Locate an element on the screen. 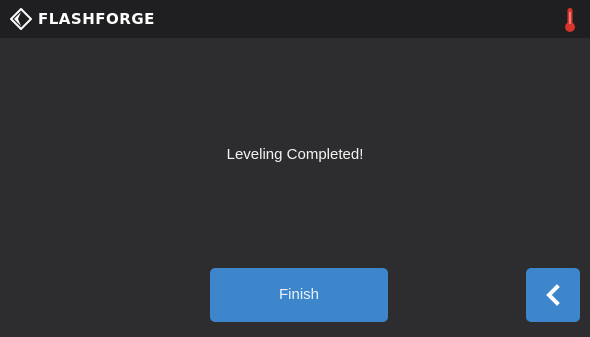  chevron-left-icon is located at coordinates (553, 295).